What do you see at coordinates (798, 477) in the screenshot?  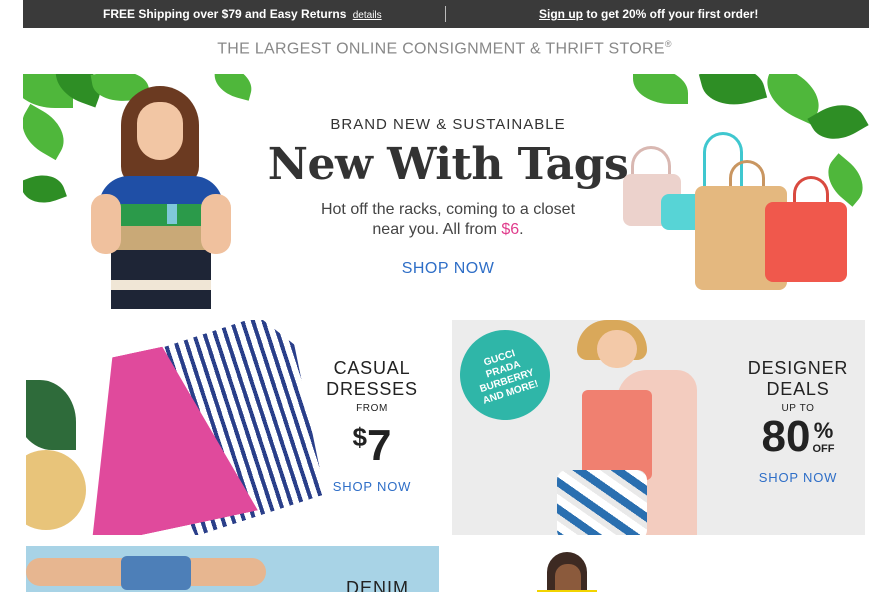 I see `designer-shop-now-link: SHOP NOW` at bounding box center [798, 477].